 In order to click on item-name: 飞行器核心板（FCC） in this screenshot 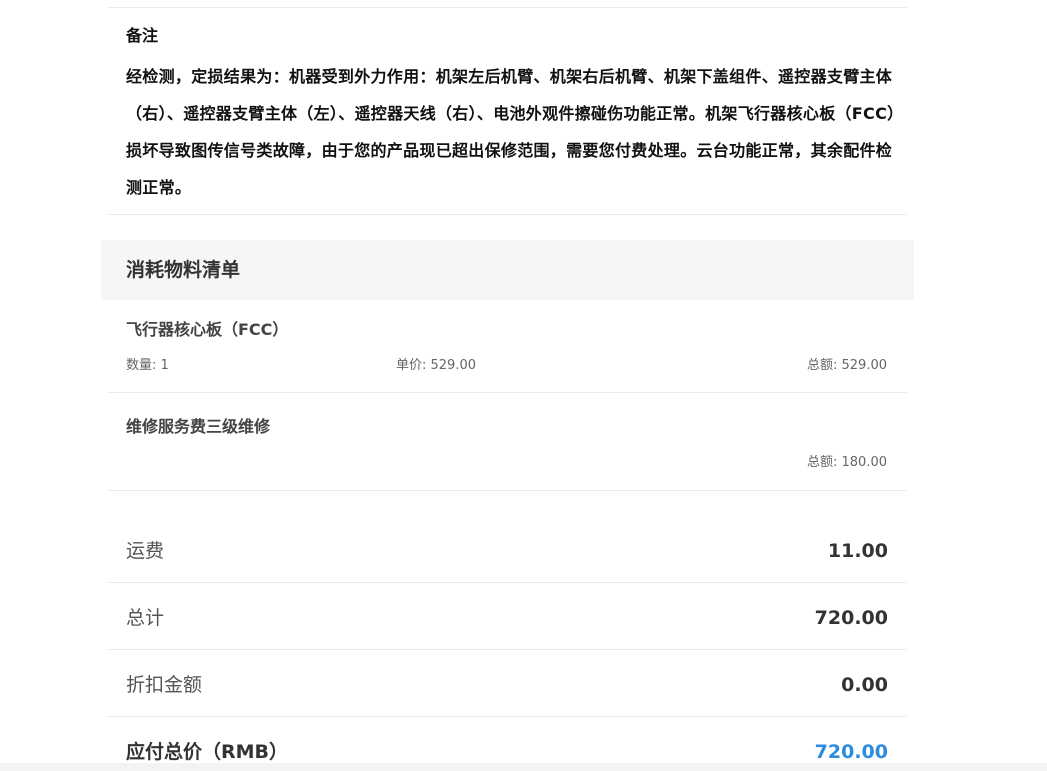, I will do `click(207, 329)`.